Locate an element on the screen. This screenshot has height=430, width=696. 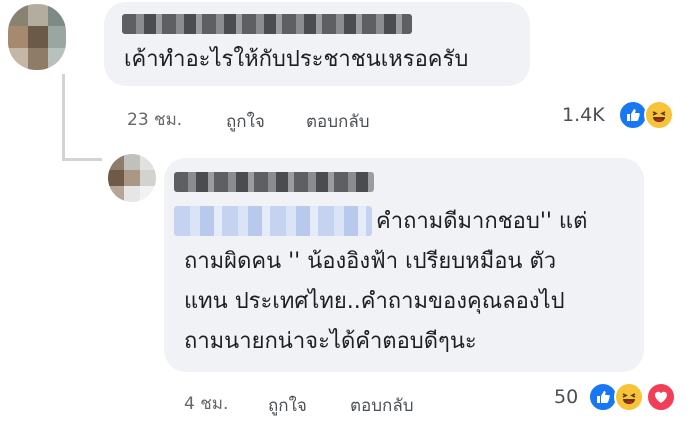
thread-line-curve is located at coordinates (82, 159).